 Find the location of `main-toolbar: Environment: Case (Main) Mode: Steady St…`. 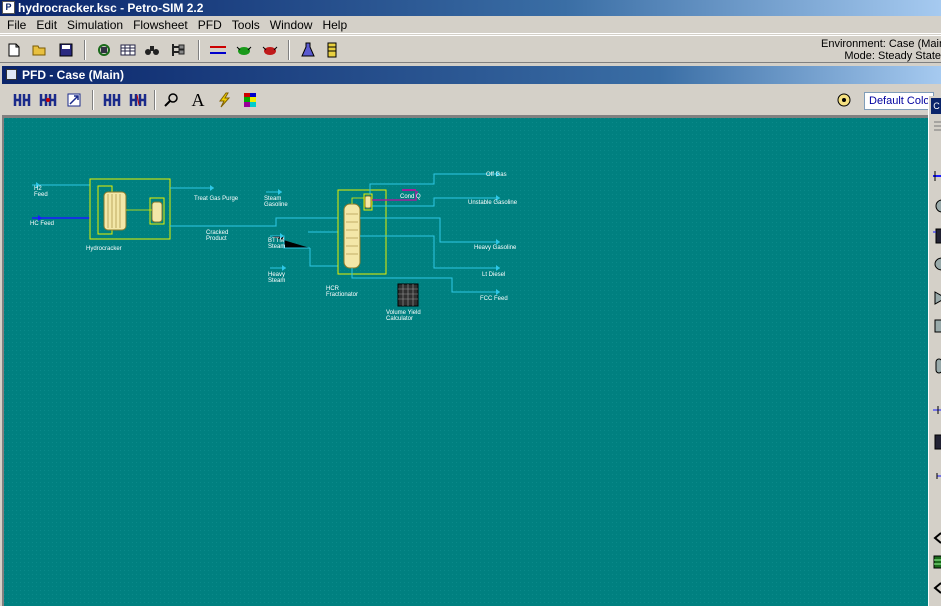

main-toolbar: Environment: Case (Main) Mode: Steady St… is located at coordinates (470, 49).